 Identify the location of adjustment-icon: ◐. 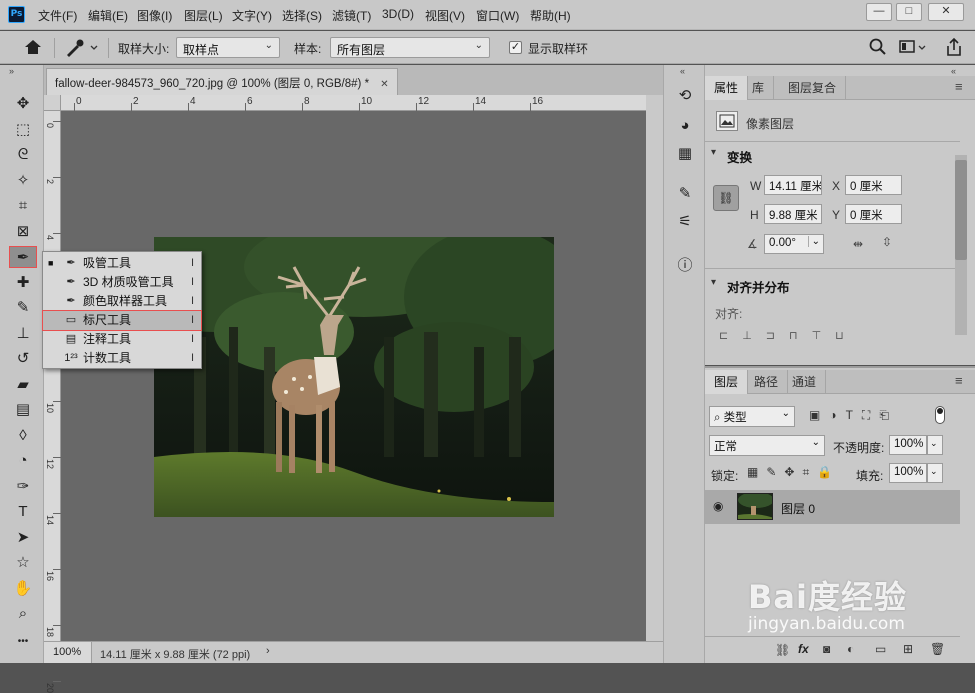
(850, 649).